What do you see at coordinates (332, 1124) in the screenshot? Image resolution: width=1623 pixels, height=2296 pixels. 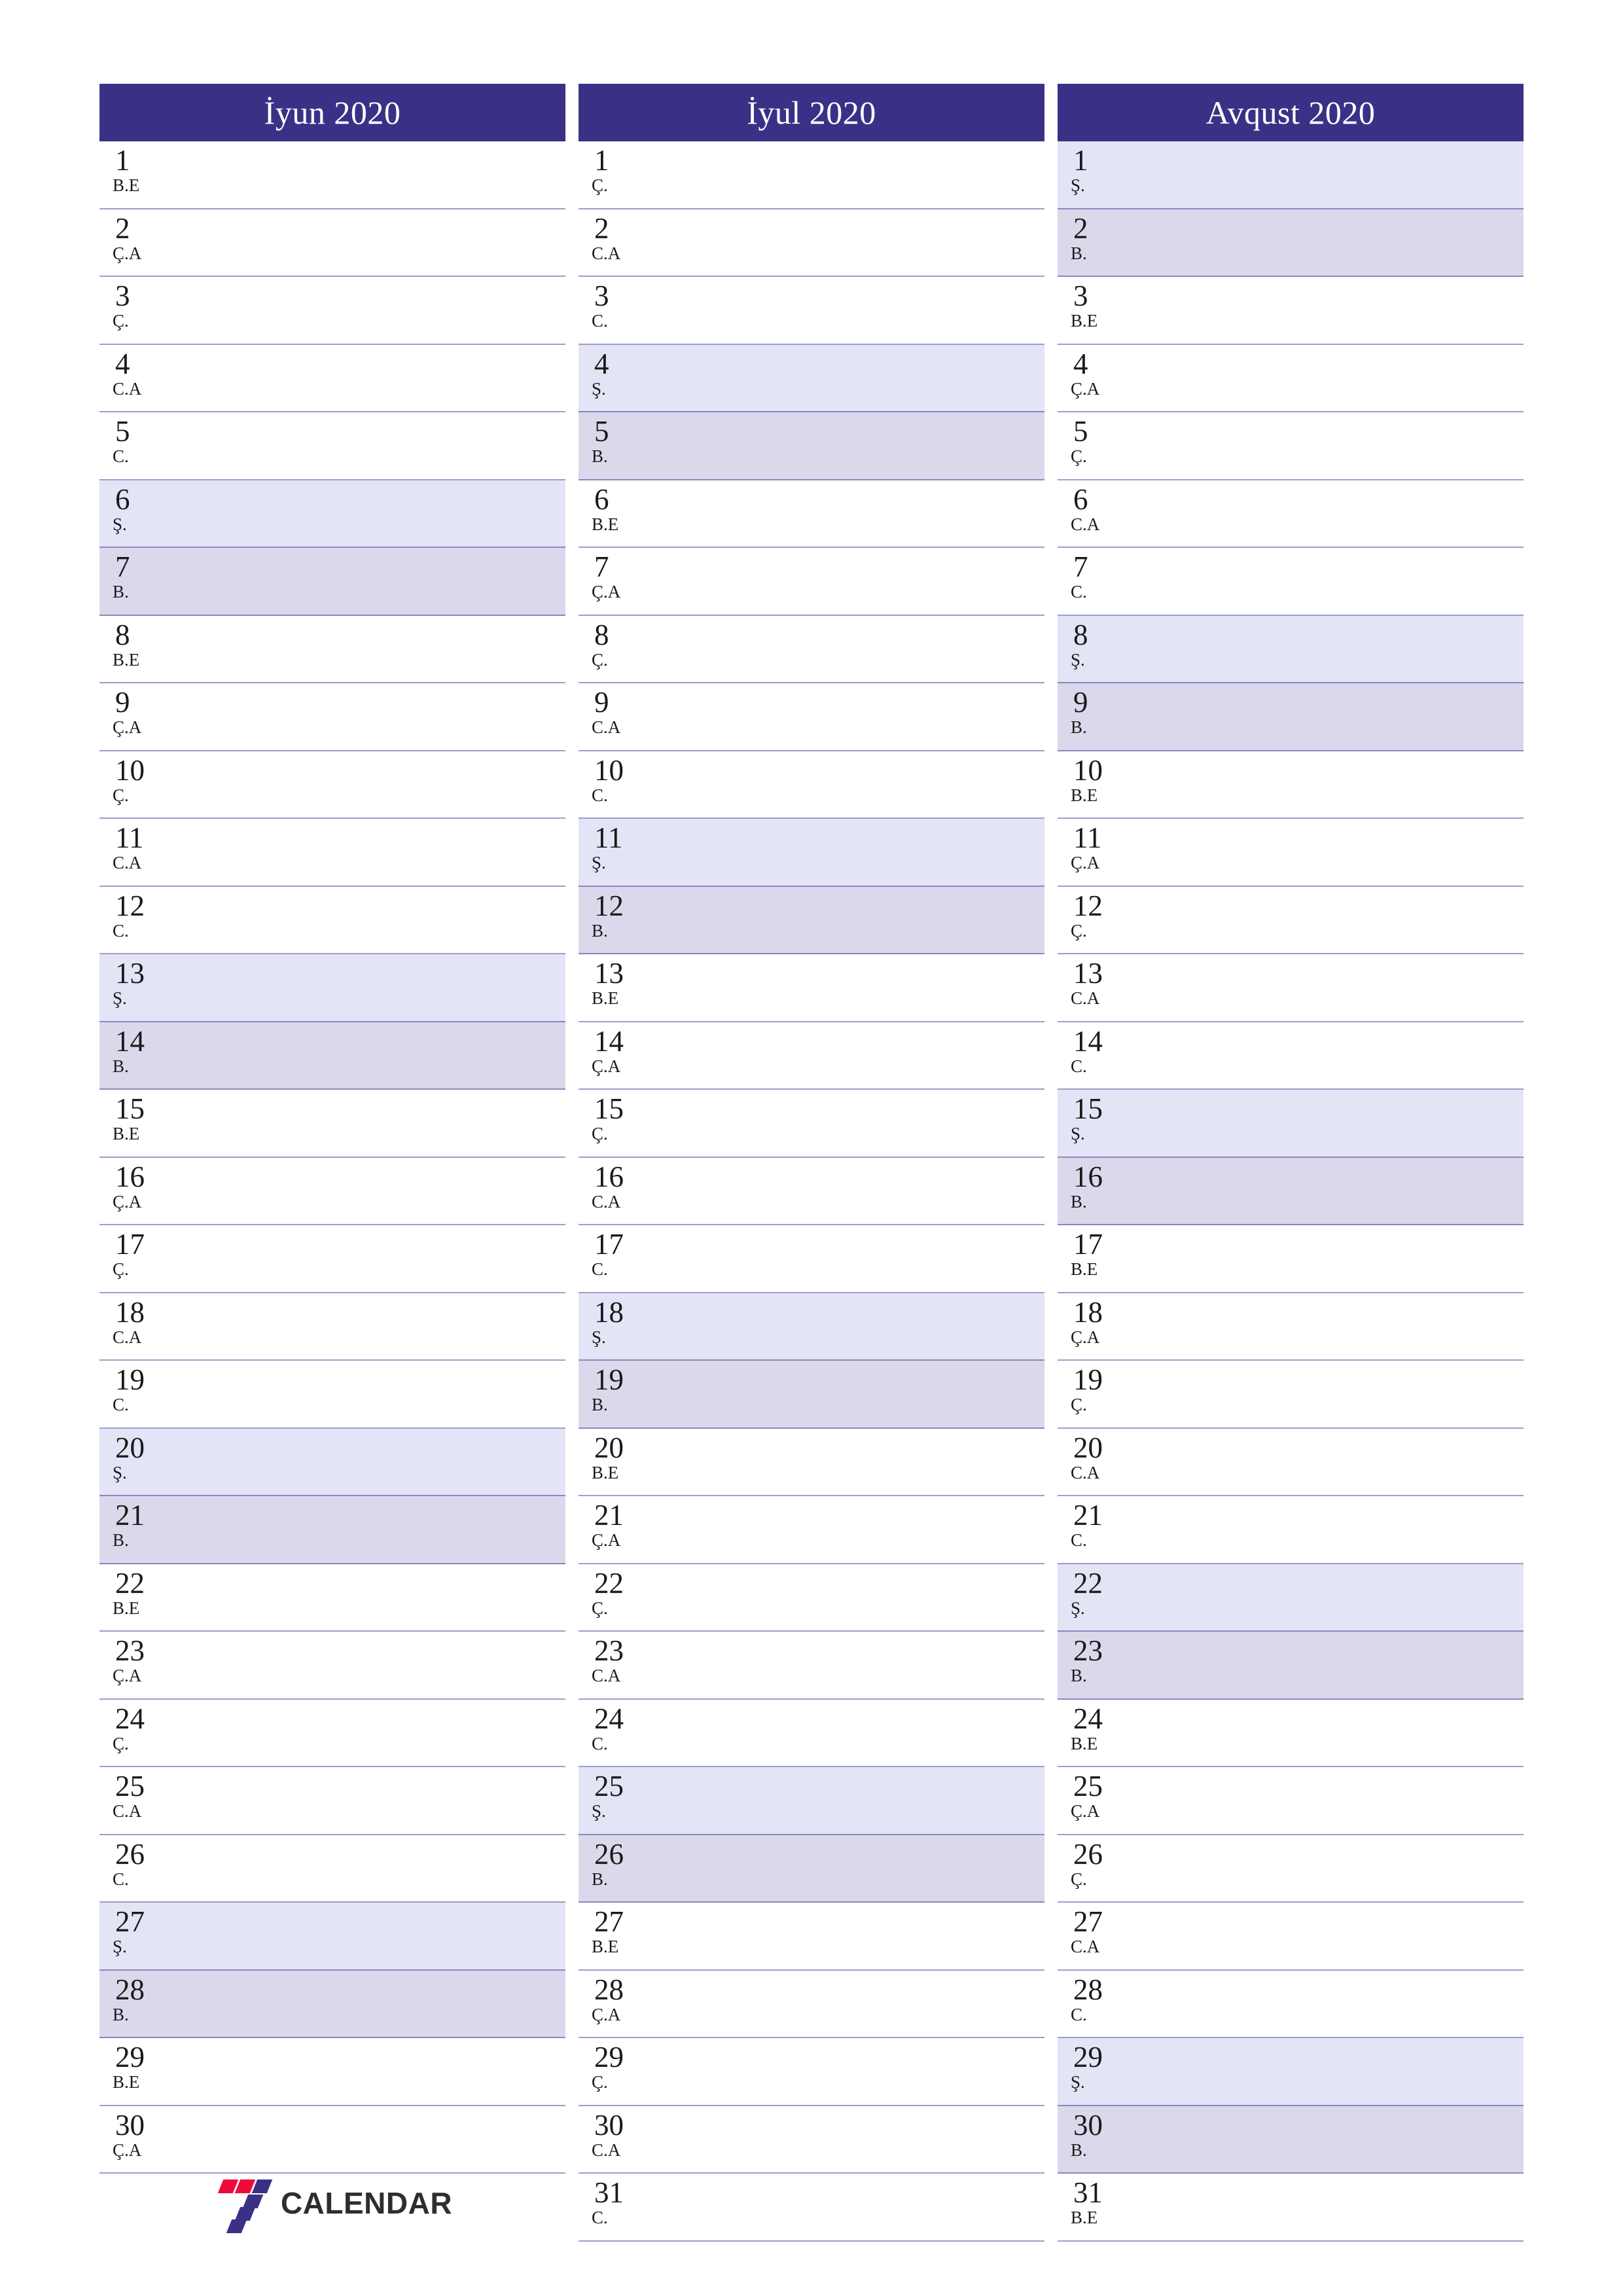 I see `day-row: 15 B.E` at bounding box center [332, 1124].